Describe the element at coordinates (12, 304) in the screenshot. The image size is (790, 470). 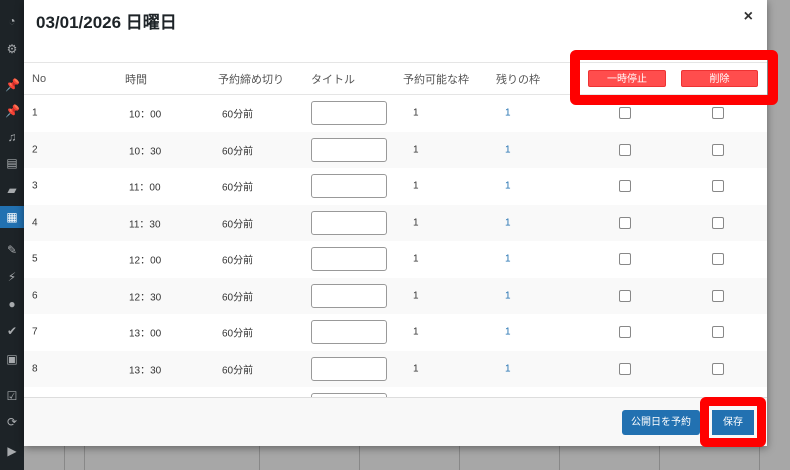
I see `user-icon: ●` at that location.